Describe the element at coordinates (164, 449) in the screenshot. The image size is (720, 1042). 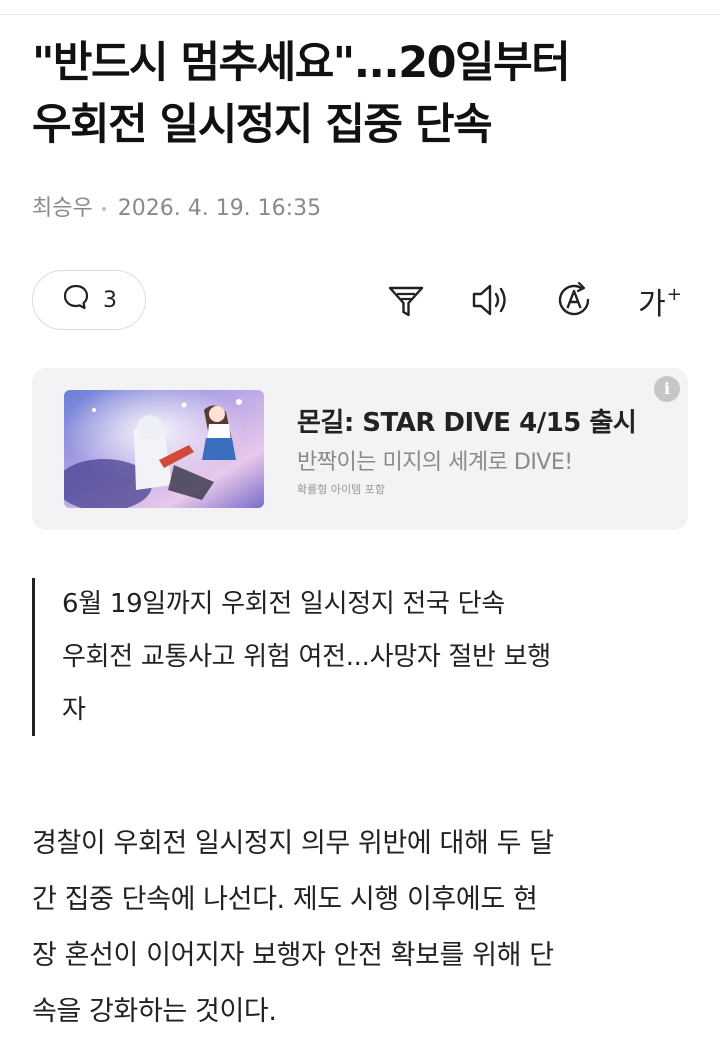
I see `ad-image` at that location.